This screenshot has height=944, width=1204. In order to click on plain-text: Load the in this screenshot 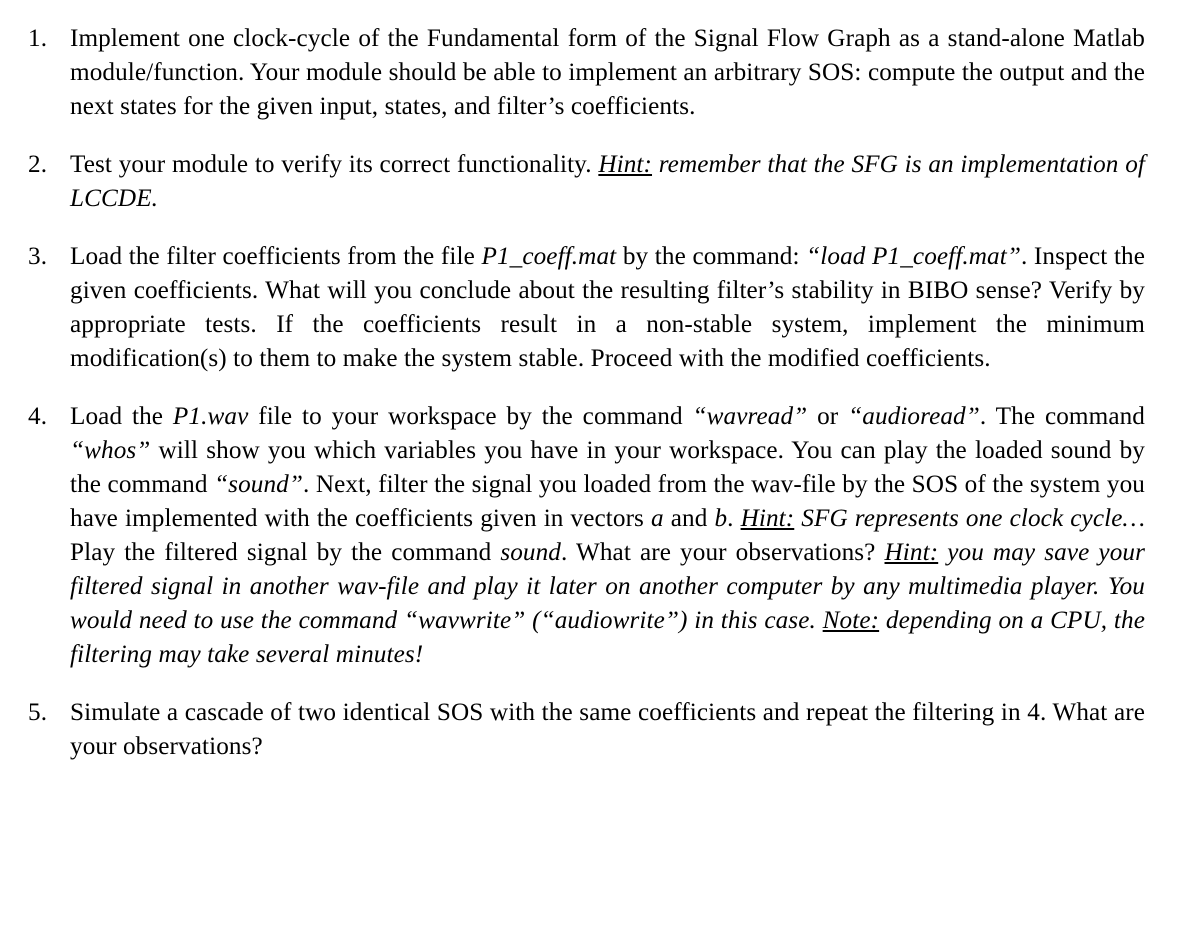, I will do `click(121, 416)`.